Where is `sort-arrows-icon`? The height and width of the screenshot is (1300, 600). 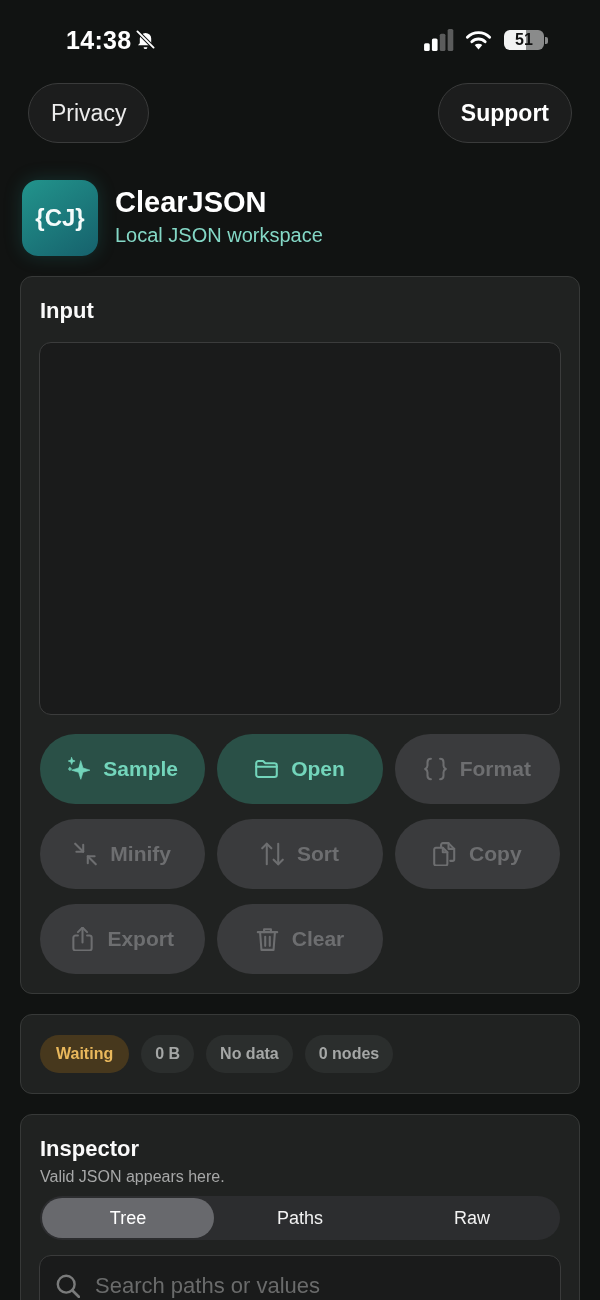
sort-arrows-icon is located at coordinates (272, 854).